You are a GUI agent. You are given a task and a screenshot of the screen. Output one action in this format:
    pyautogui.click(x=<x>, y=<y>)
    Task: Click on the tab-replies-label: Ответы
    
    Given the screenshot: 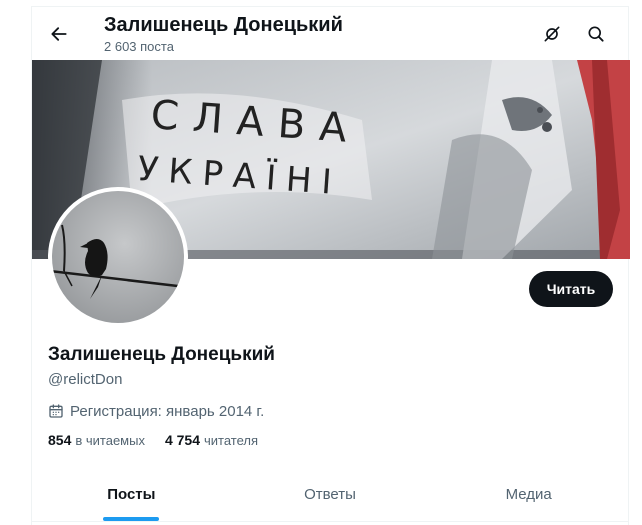 What is the action you would take?
    pyautogui.click(x=330, y=494)
    